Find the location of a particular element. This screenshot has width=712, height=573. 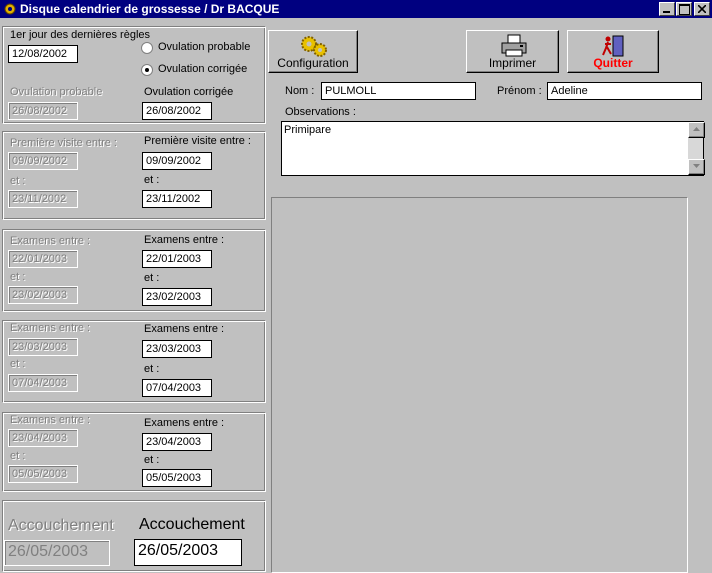

close-button is located at coordinates (702, 9).